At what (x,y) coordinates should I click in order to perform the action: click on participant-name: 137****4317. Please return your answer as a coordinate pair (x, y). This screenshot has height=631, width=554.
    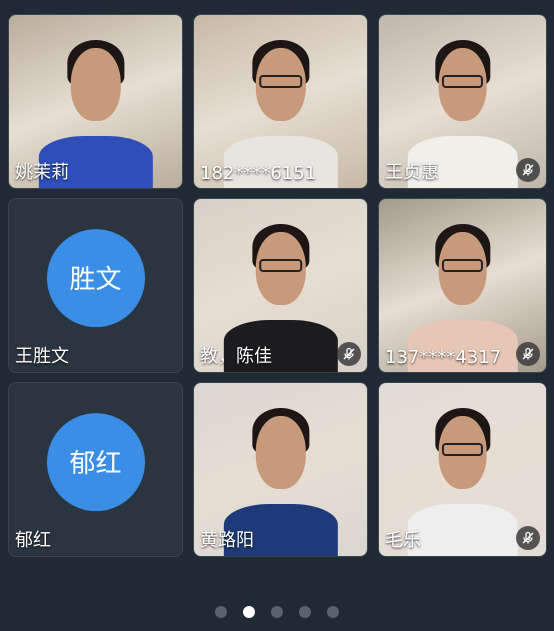
    Looking at the image, I should click on (443, 357).